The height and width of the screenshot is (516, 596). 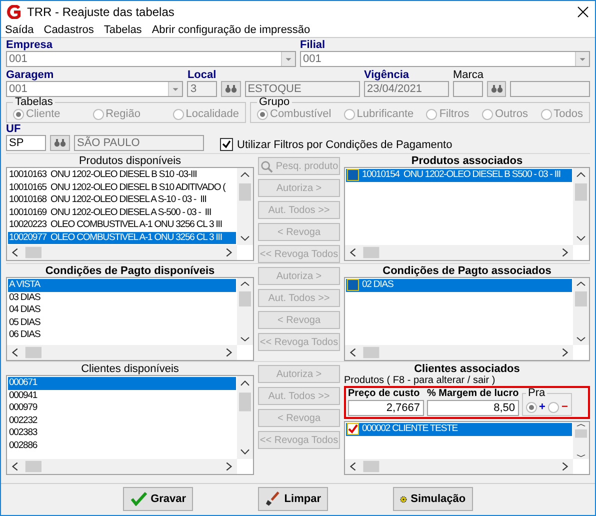 What do you see at coordinates (231, 30) in the screenshot?
I see `menu-item: Abrir configuração de impressão` at bounding box center [231, 30].